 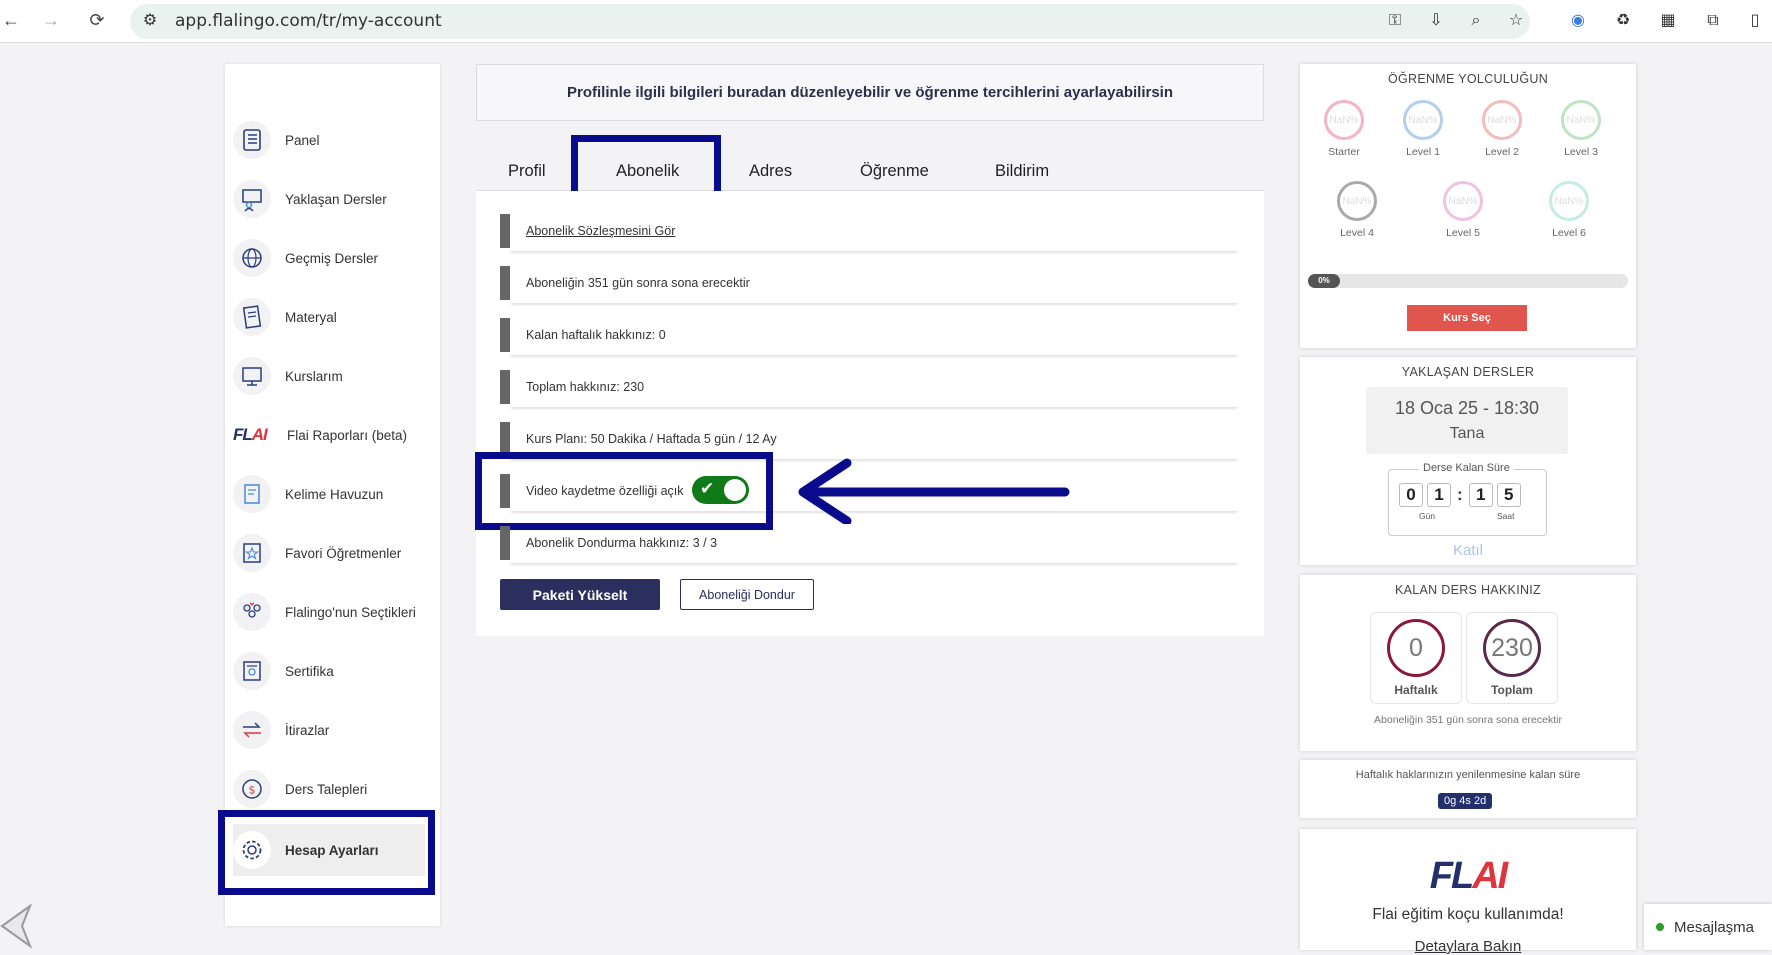 I want to click on sidebar-item-flai-raporlari: FLAI Flai Raporları (beta), so click(x=333, y=435).